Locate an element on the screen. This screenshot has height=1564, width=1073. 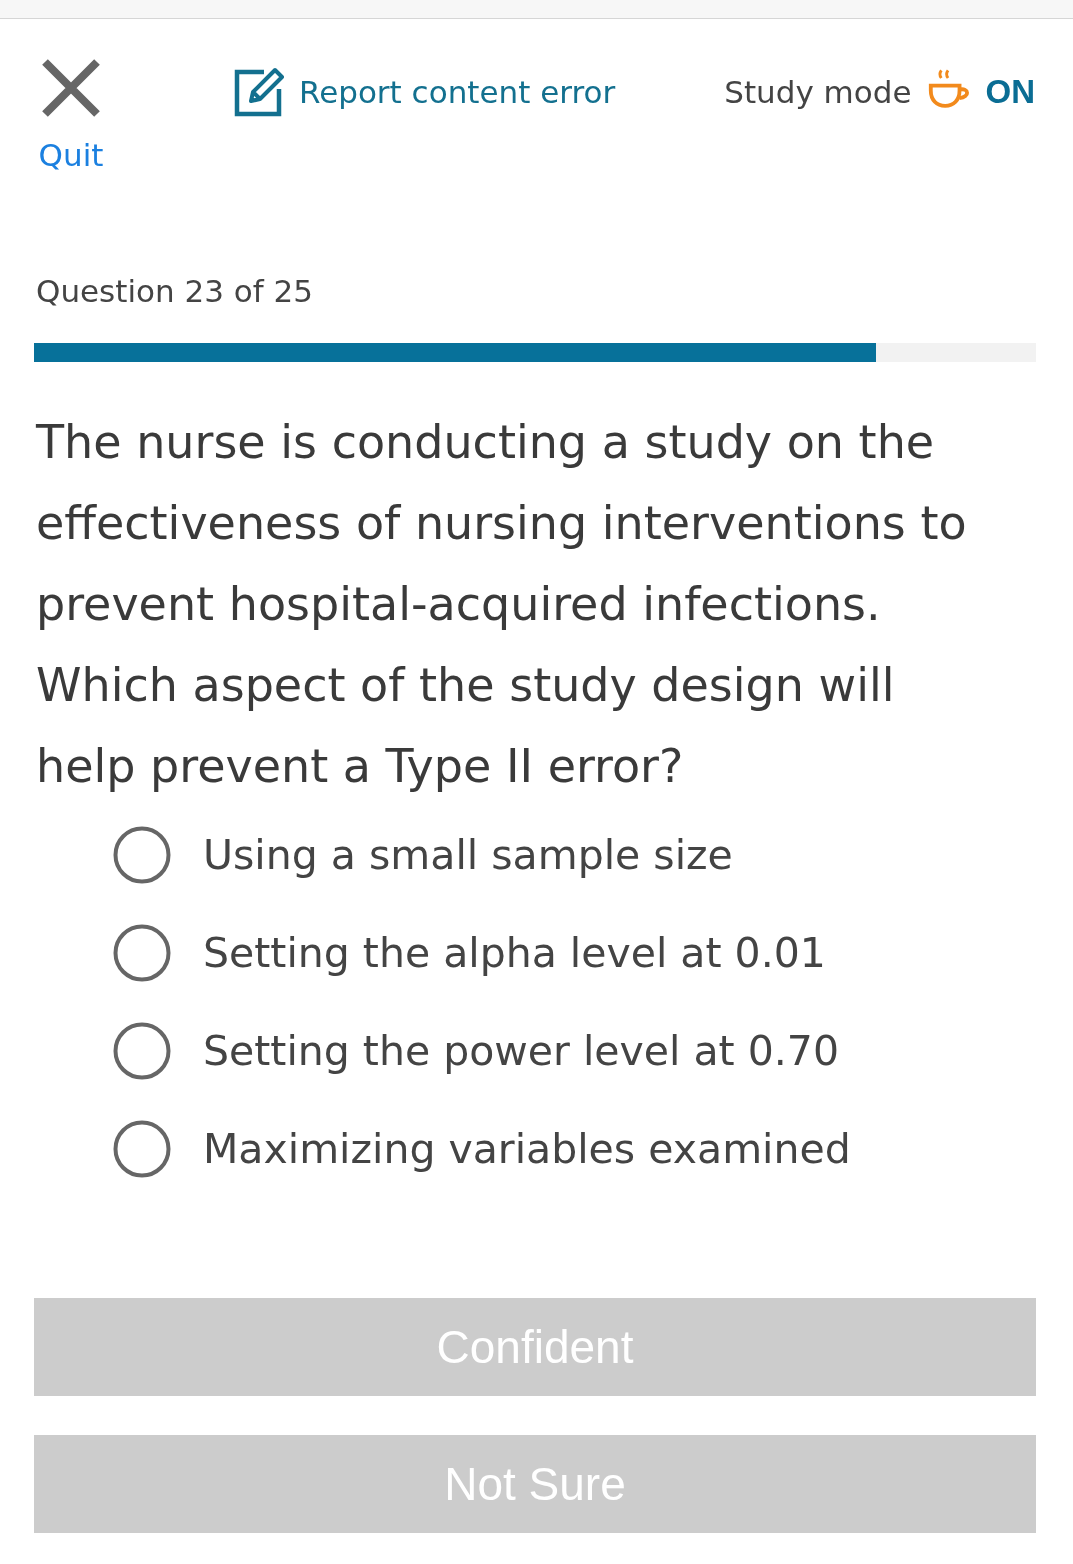
study-mode-label: Study mode is located at coordinates (818, 92).